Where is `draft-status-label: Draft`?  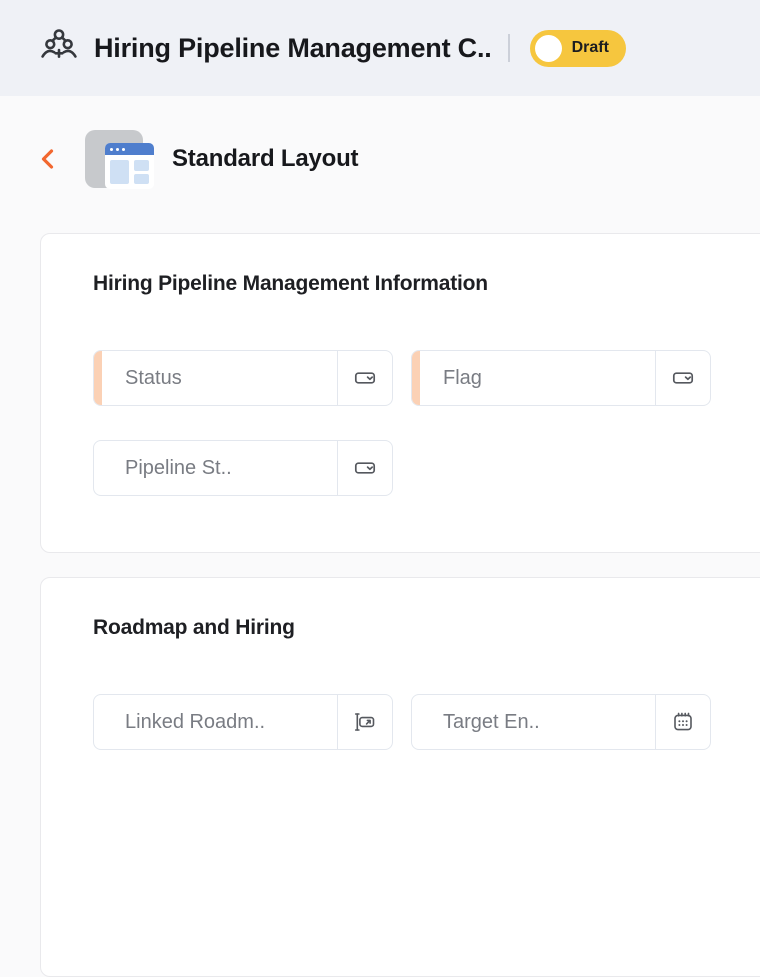 draft-status-label: Draft is located at coordinates (590, 47).